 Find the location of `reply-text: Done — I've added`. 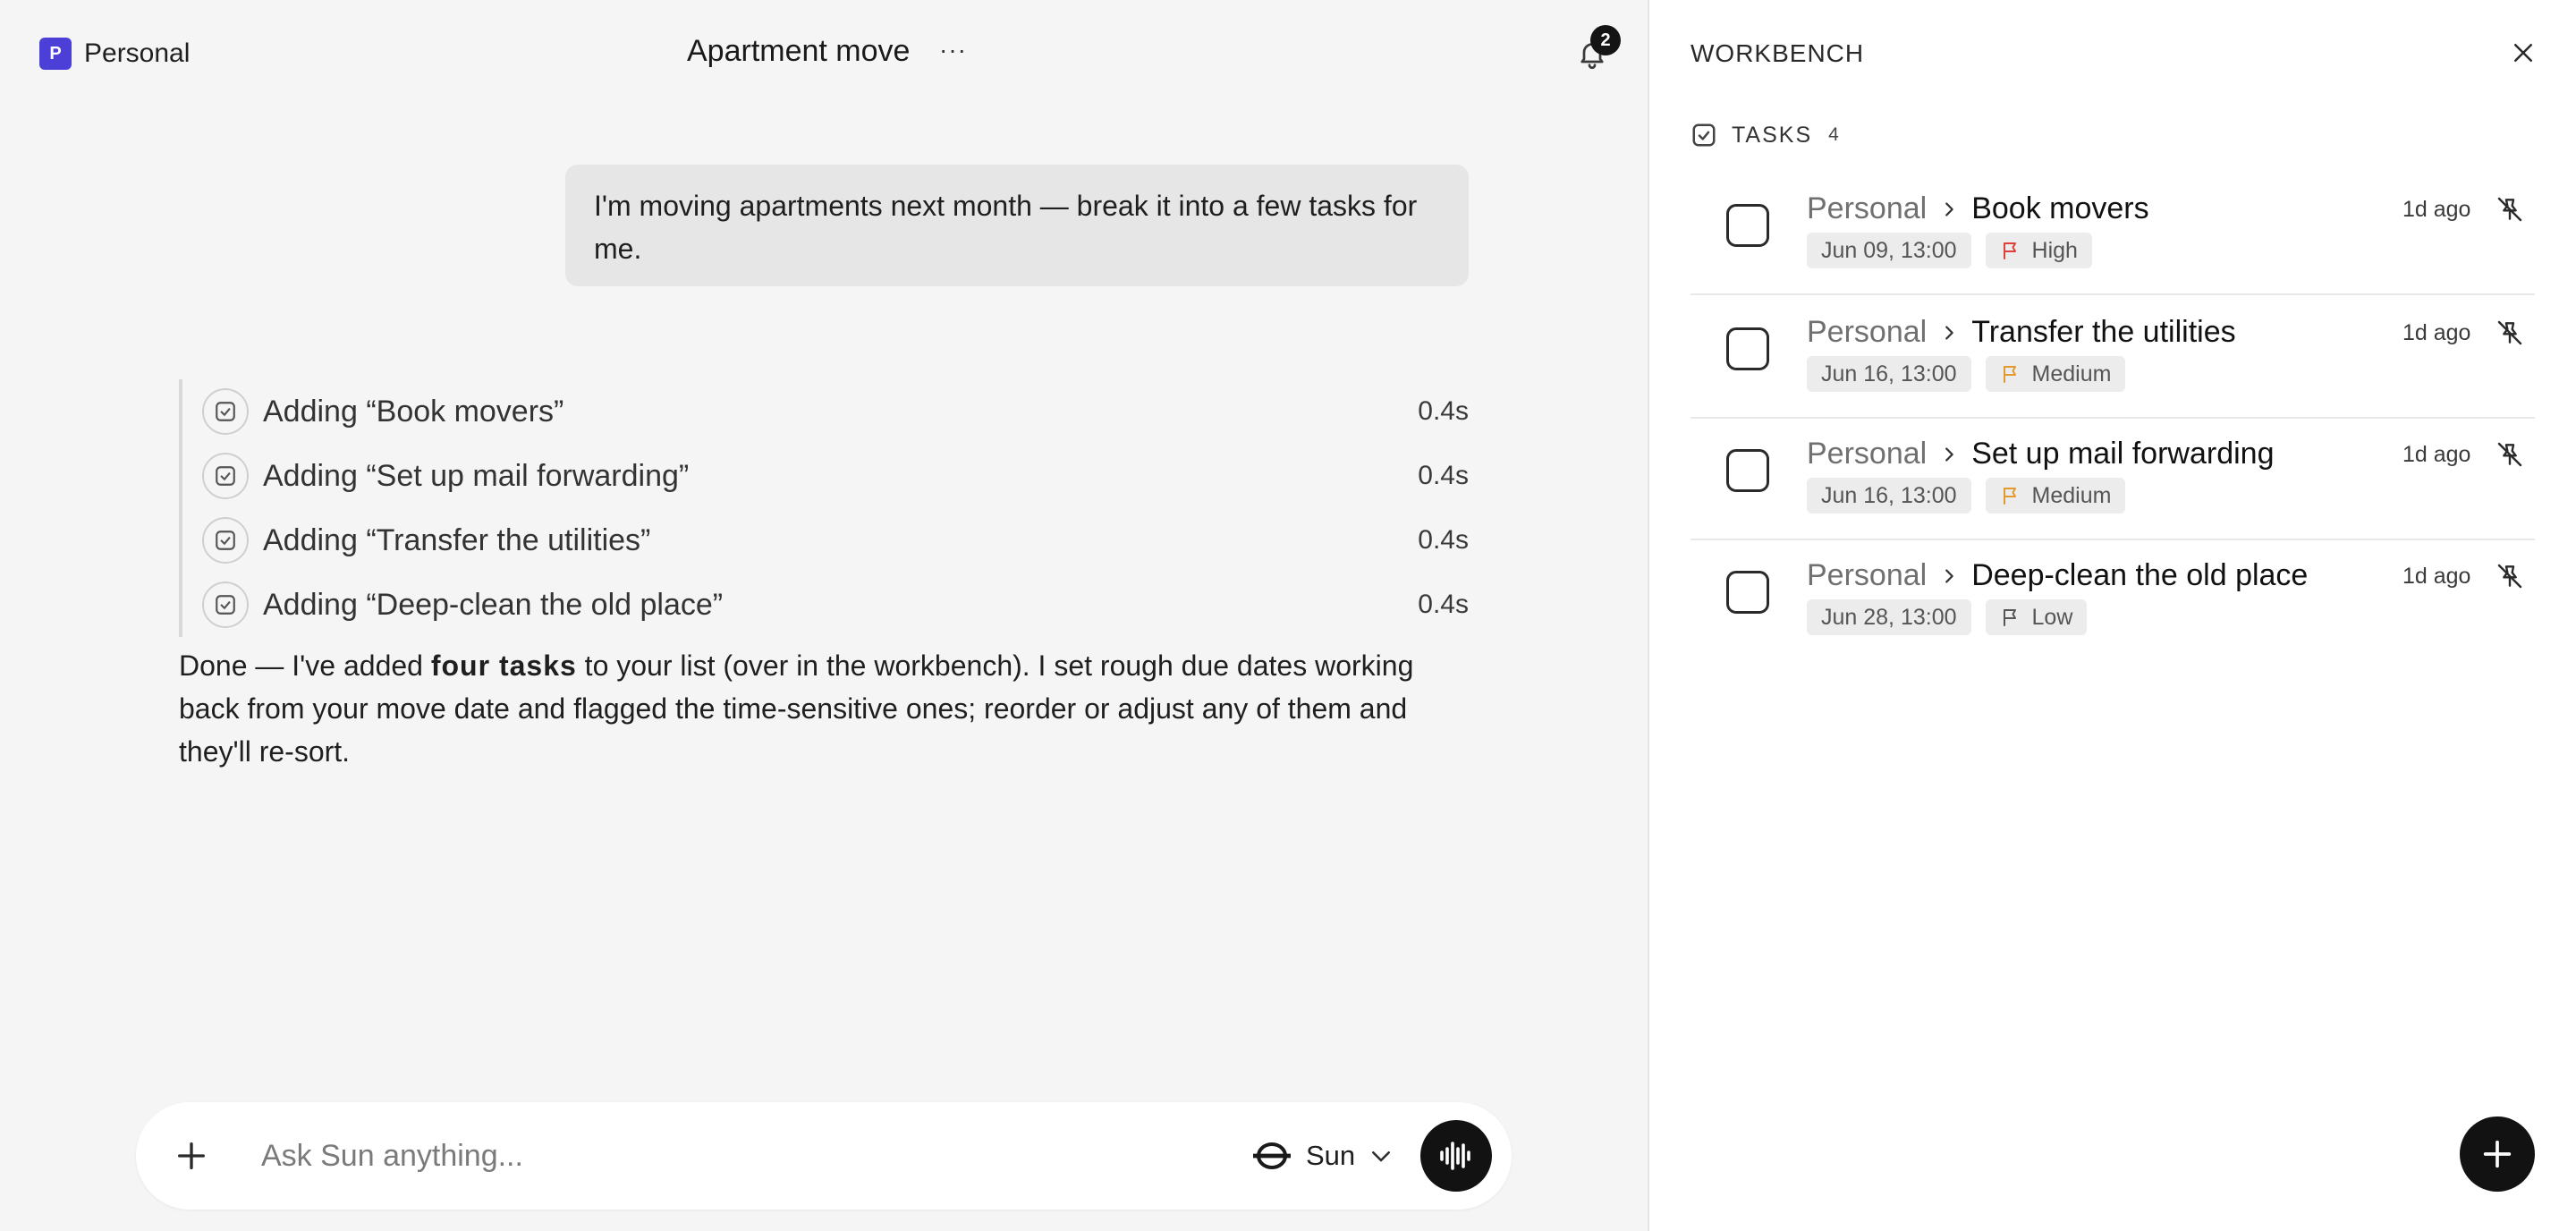

reply-text: Done — I've added is located at coordinates (305, 665).